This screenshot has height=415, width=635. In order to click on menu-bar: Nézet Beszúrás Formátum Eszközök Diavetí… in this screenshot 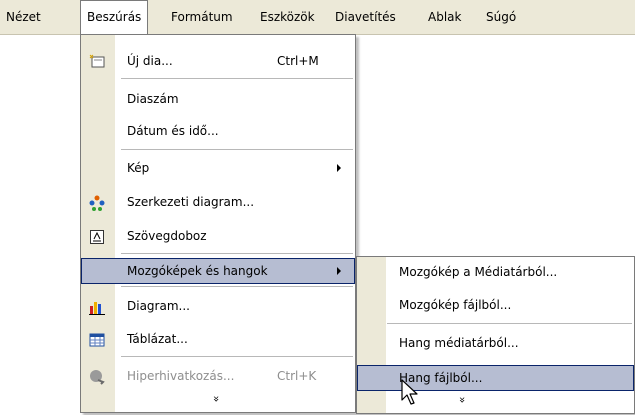, I will do `click(317, 17)`.